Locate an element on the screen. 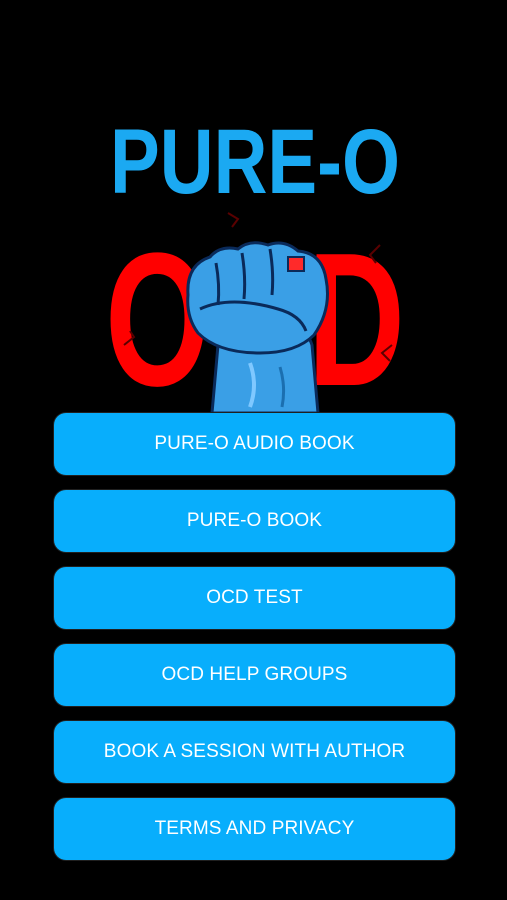 The image size is (507, 900). book-button: PURE-O BOOK is located at coordinates (254, 521).